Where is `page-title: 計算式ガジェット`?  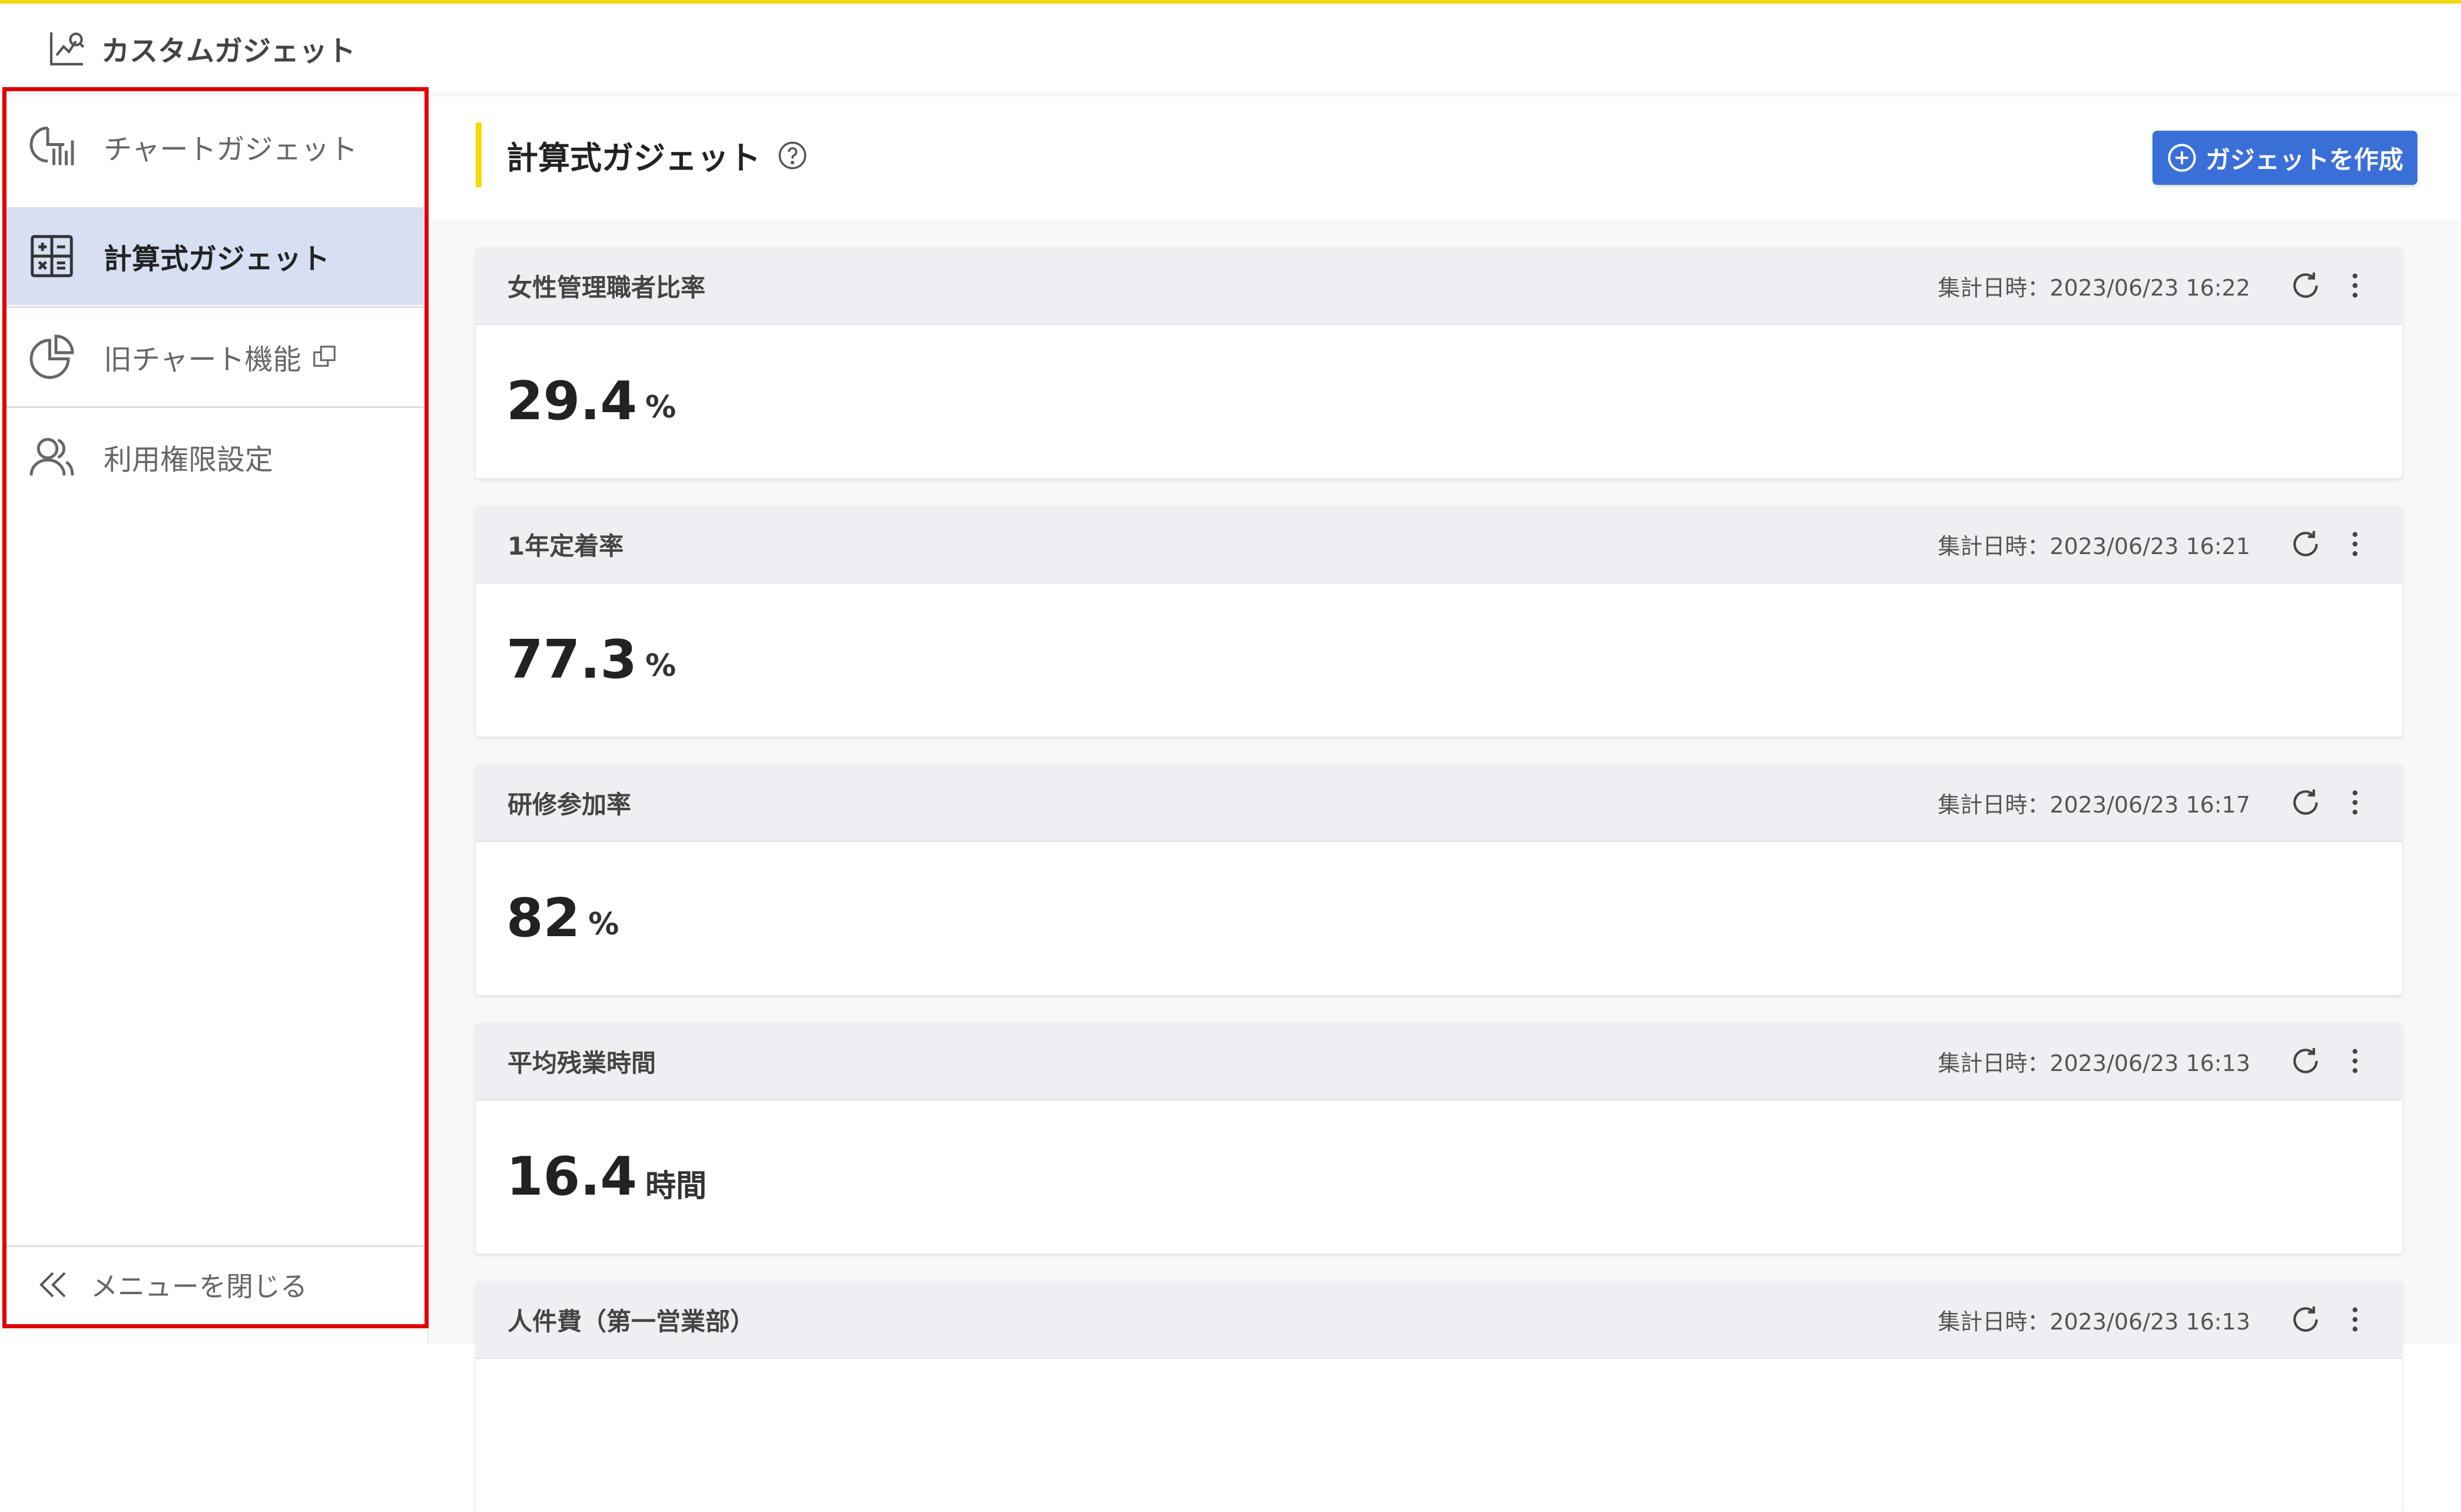 page-title: 計算式ガジェット is located at coordinates (657, 155).